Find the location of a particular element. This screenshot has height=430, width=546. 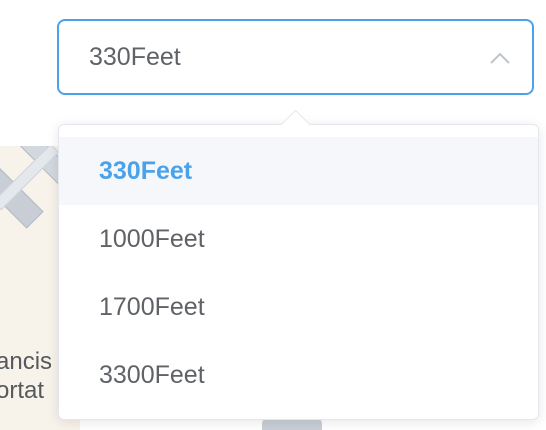

chevron-up-icon is located at coordinates (500, 58).